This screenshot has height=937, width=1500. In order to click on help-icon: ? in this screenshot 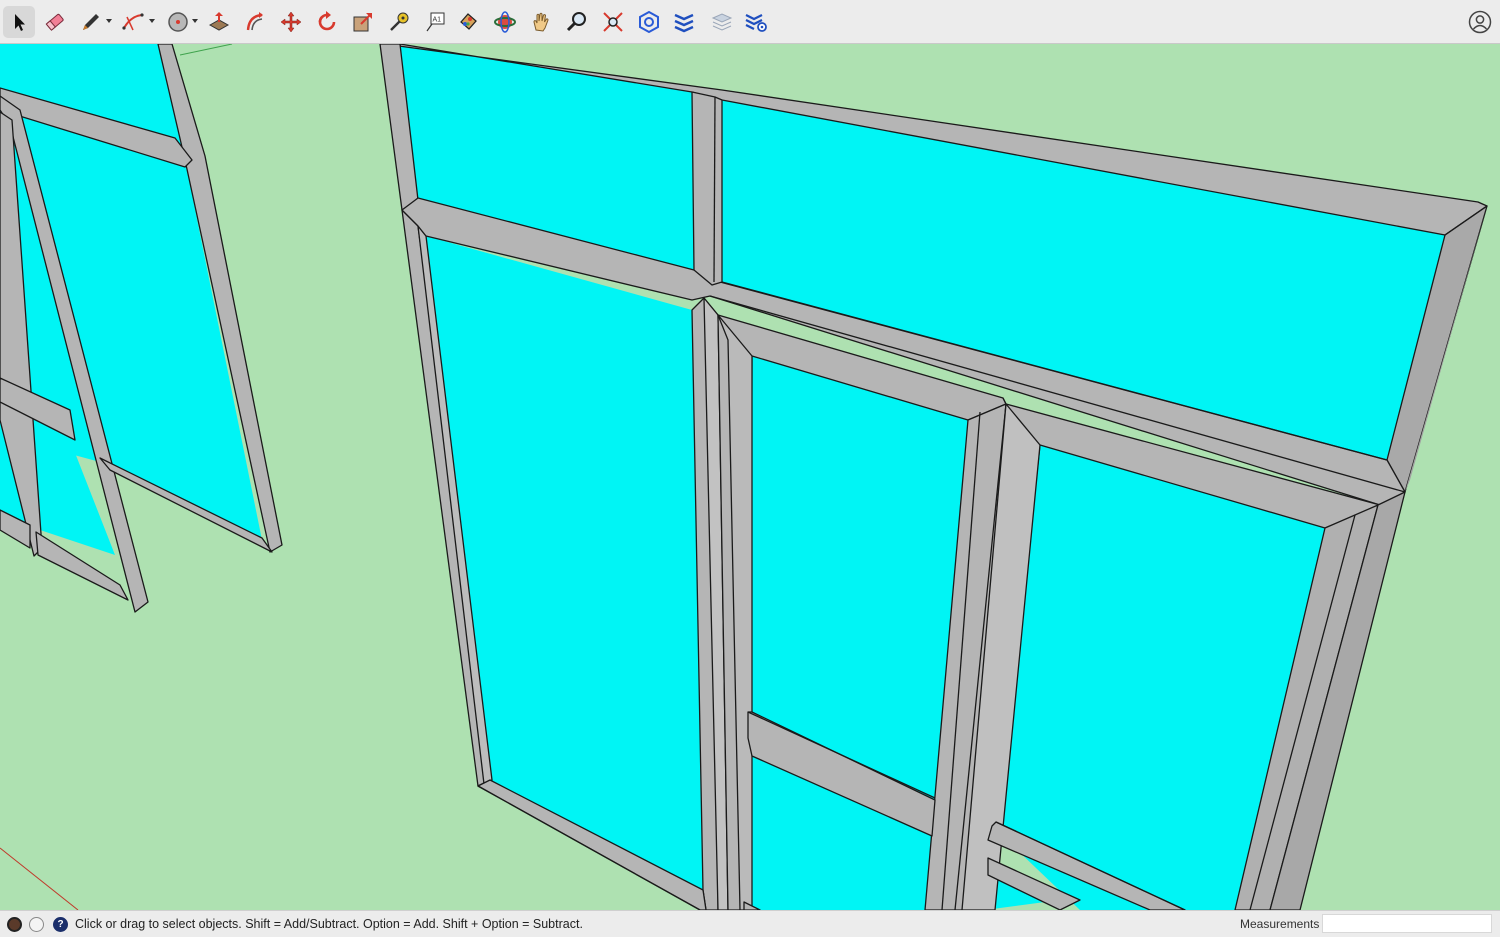, I will do `click(60, 924)`.